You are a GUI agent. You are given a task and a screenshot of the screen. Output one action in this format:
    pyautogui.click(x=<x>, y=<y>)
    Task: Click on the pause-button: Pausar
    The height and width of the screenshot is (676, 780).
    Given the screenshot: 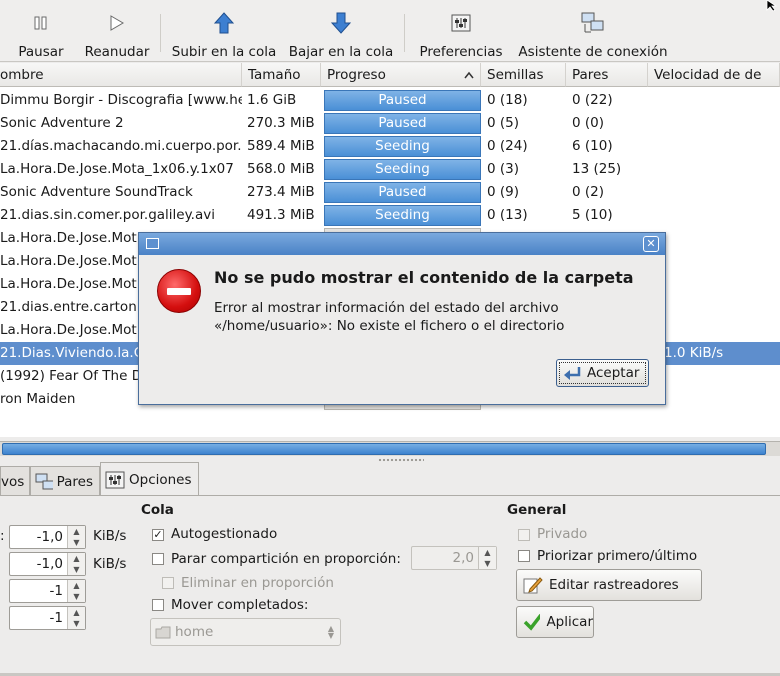 What is the action you would take?
    pyautogui.click(x=41, y=35)
    